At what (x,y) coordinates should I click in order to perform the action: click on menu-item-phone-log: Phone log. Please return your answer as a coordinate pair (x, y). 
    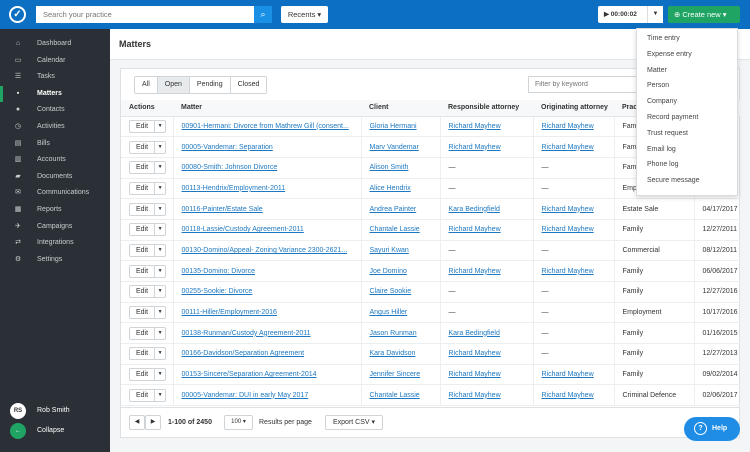
    Looking at the image, I should click on (663, 164).